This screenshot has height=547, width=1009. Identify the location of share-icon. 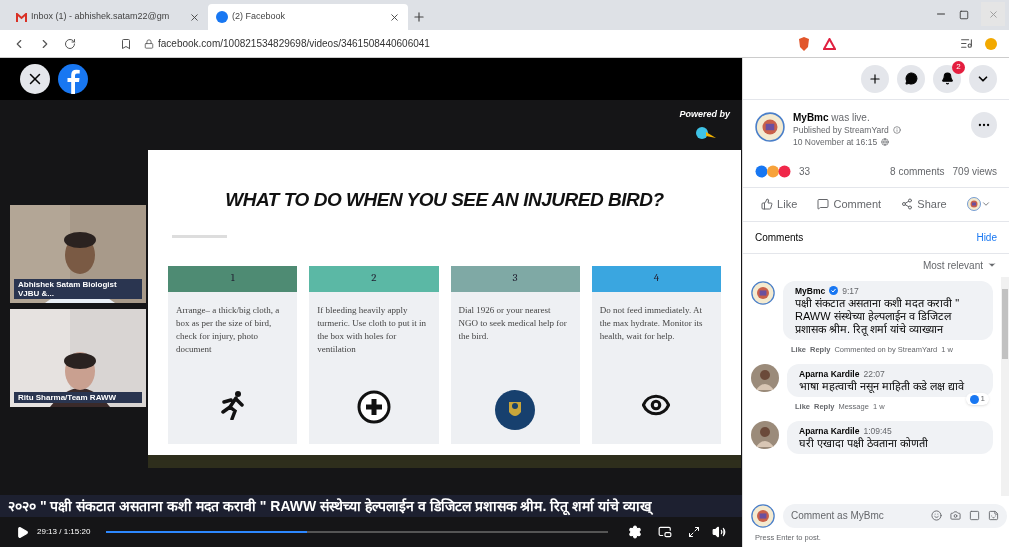
(907, 204).